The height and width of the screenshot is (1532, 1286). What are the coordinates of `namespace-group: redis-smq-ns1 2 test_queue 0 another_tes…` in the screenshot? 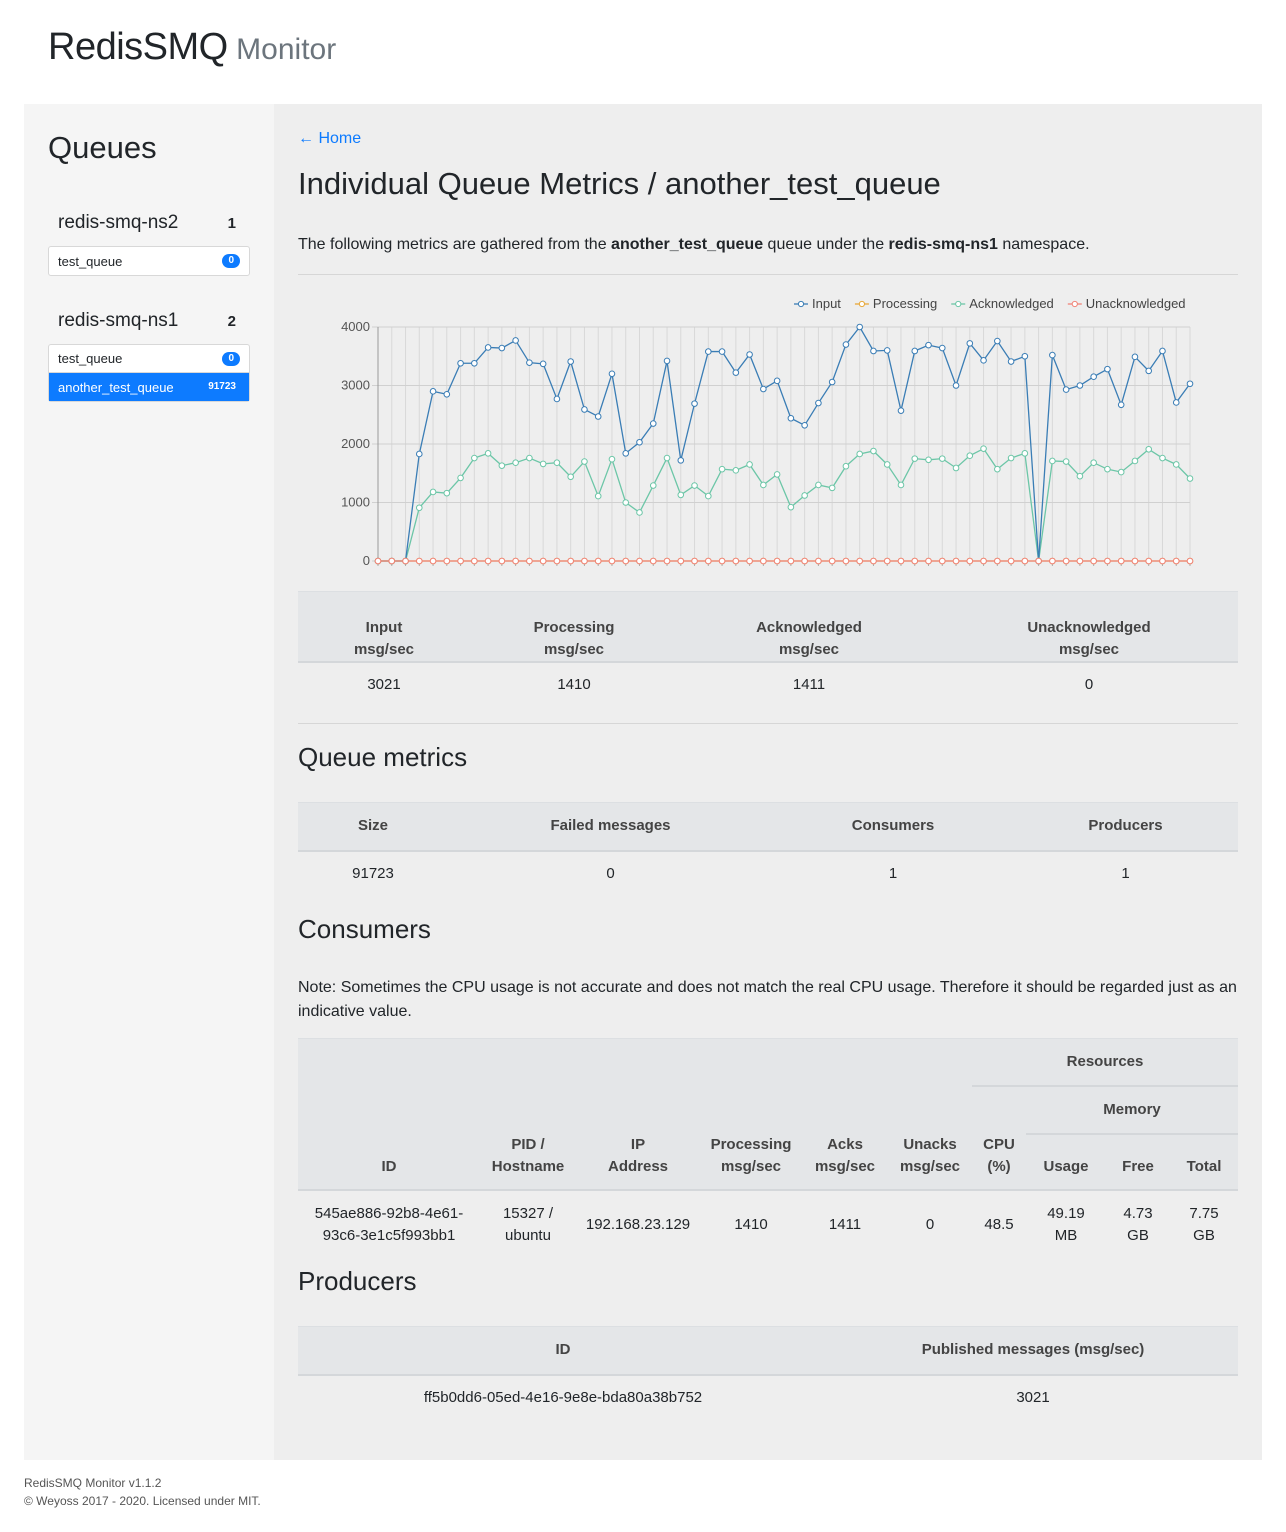 It's located at (149, 354).